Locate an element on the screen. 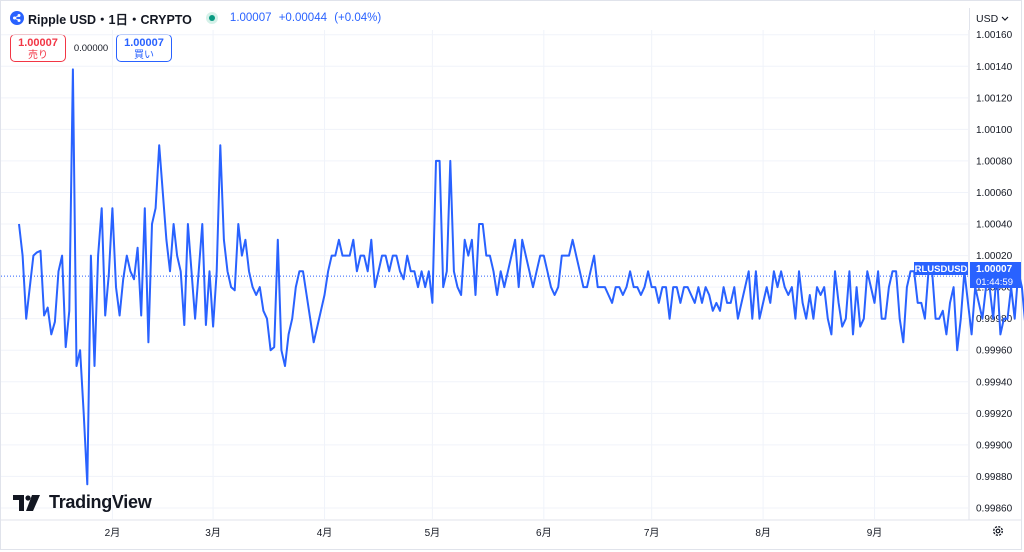  sell-button: 1.00007 売り is located at coordinates (38, 48).